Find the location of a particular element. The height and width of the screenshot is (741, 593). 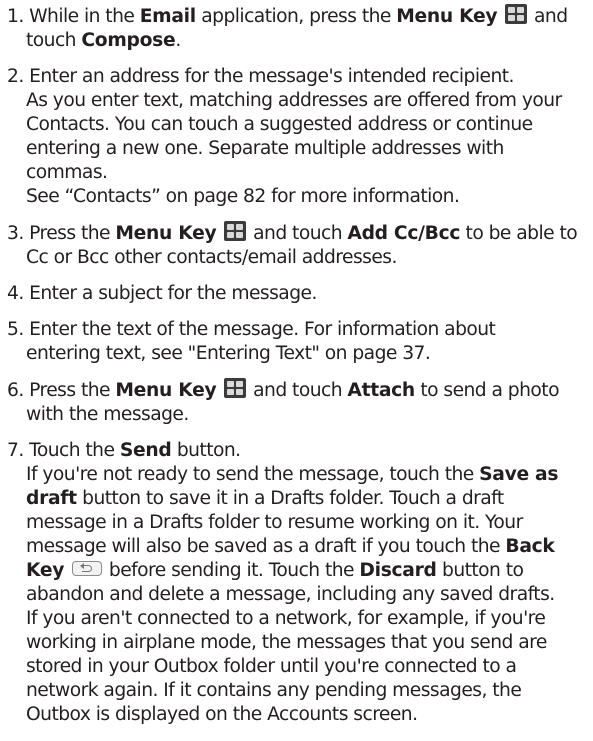

step-4: 4. Enter a subject for the message. is located at coordinates (300, 294).